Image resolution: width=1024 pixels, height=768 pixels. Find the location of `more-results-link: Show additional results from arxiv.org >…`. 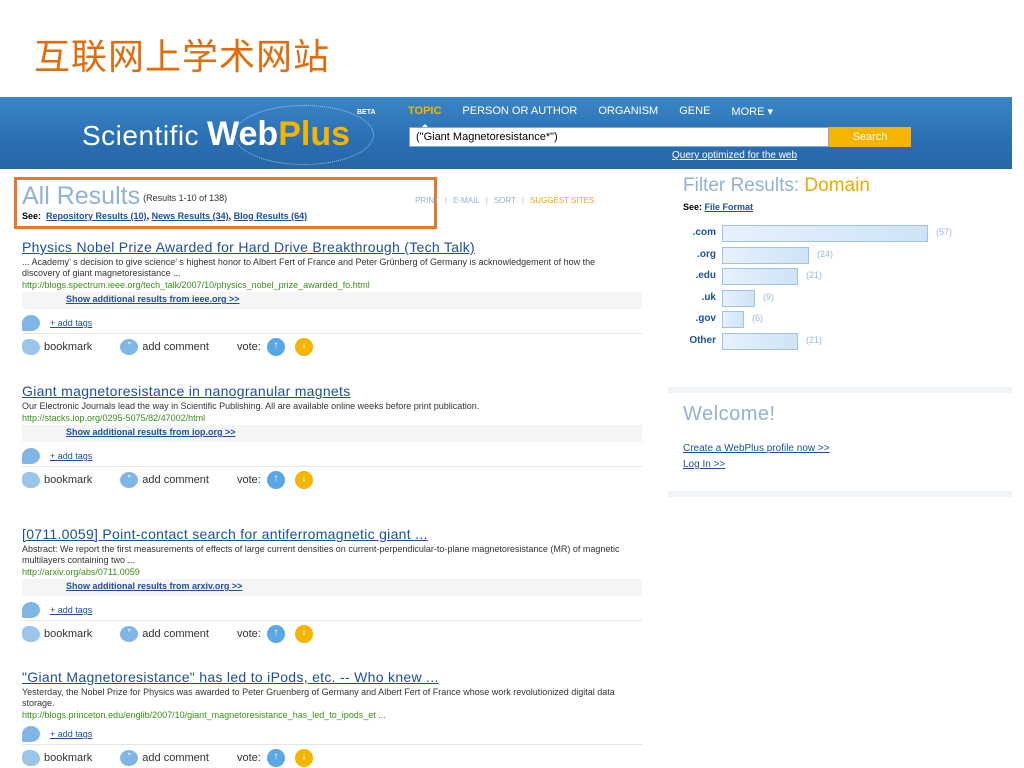

more-results-link: Show additional results from arxiv.org >… is located at coordinates (154, 586).